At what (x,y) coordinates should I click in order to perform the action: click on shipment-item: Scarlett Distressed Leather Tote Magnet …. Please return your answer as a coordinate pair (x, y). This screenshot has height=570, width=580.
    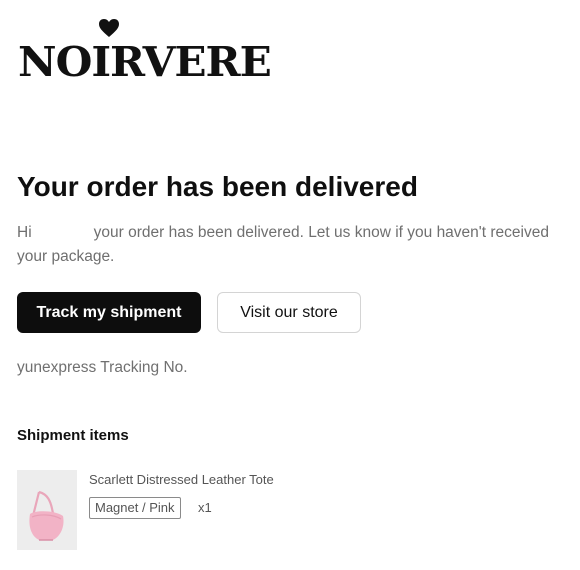
    Looking at the image, I should click on (287, 510).